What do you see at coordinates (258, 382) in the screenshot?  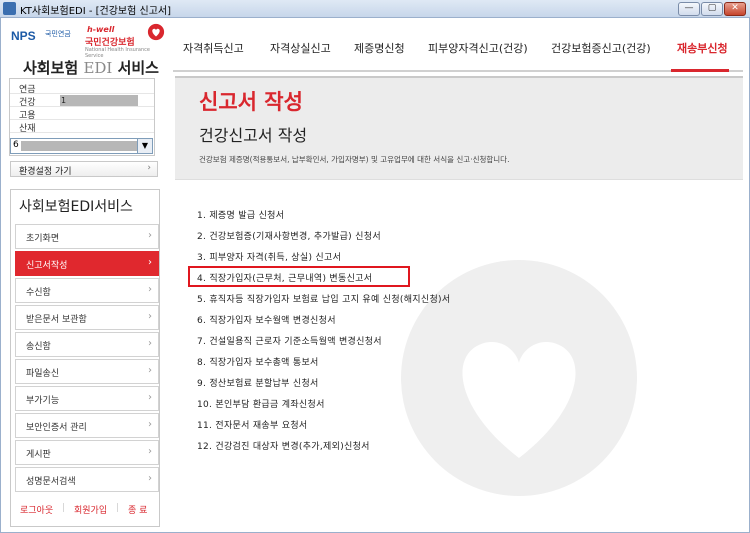 I see `form-item-installment: 9. 정산보험료 분할납부 신청서` at bounding box center [258, 382].